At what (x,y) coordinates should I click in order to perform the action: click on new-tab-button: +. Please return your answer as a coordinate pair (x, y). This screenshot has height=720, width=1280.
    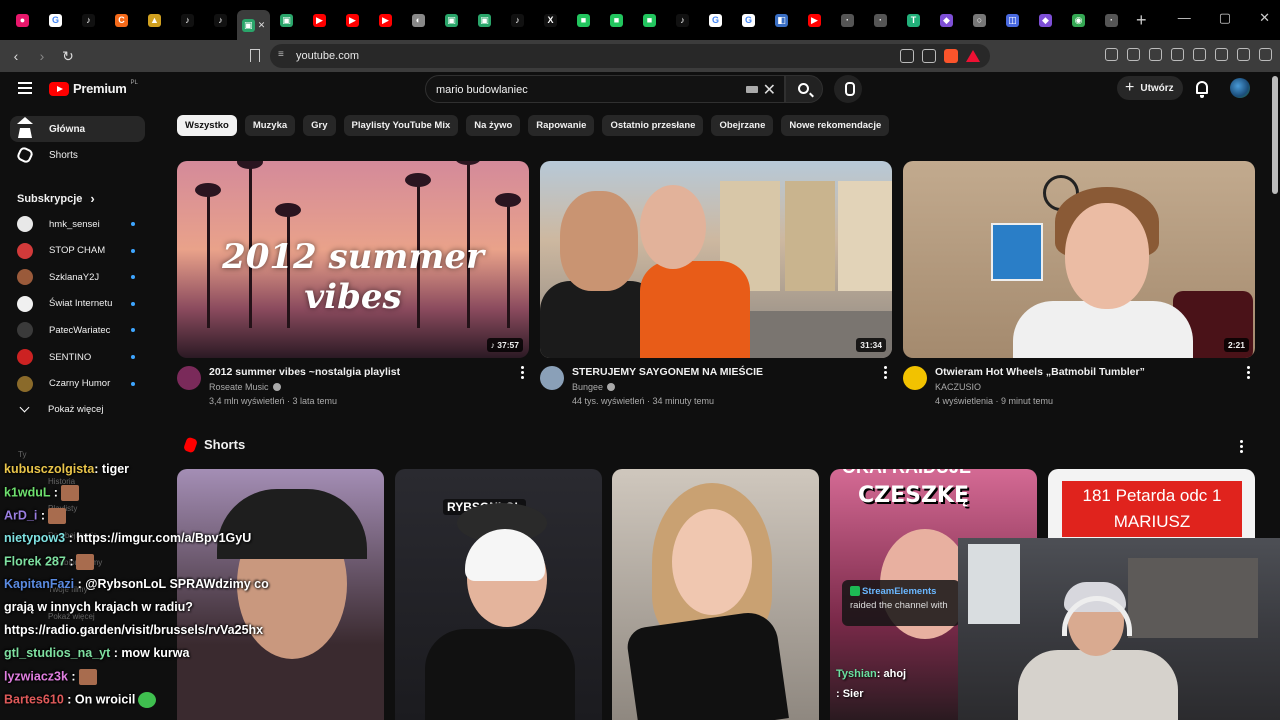
    Looking at the image, I should click on (1141, 20).